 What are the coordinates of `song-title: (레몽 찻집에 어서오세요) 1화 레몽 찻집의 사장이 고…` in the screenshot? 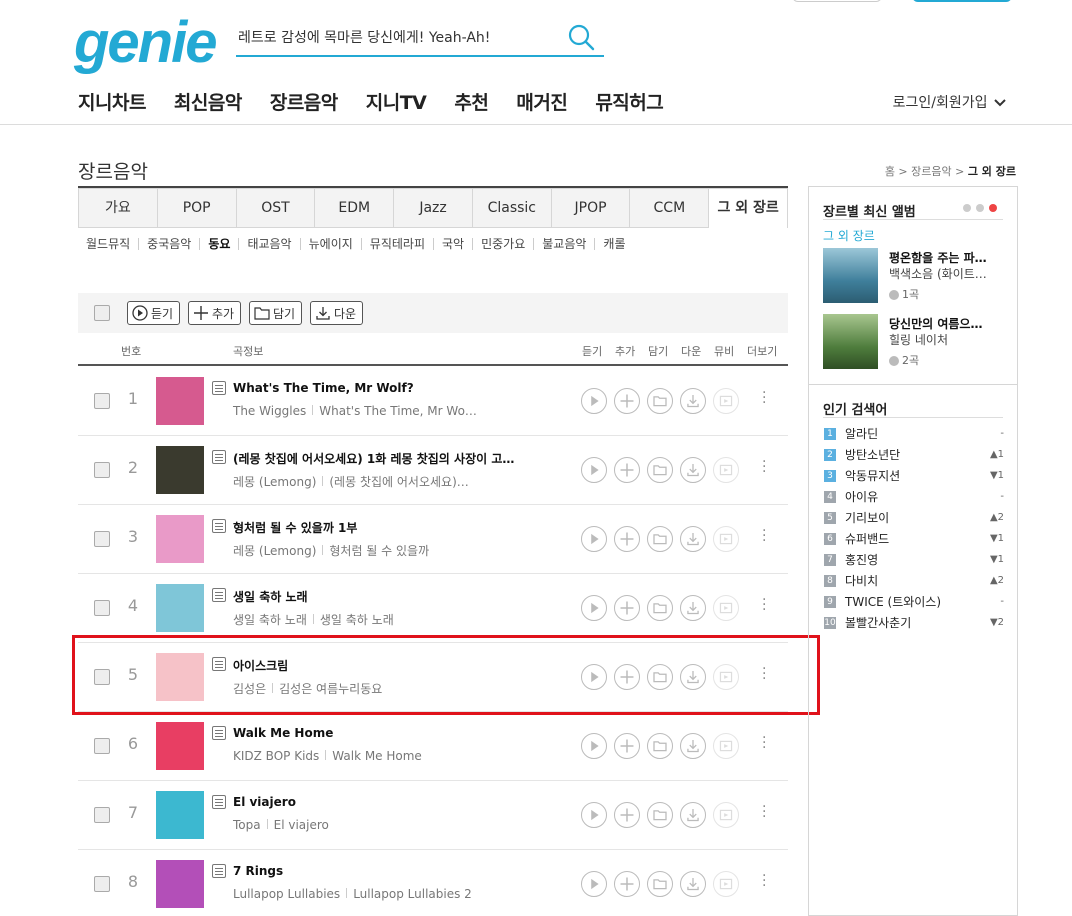 It's located at (398, 458).